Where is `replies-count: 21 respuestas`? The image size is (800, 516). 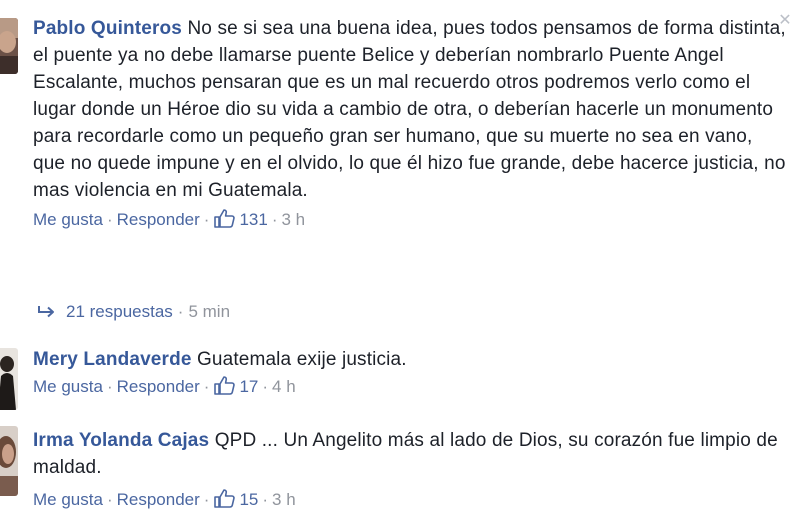
replies-count: 21 respuestas is located at coordinates (119, 311).